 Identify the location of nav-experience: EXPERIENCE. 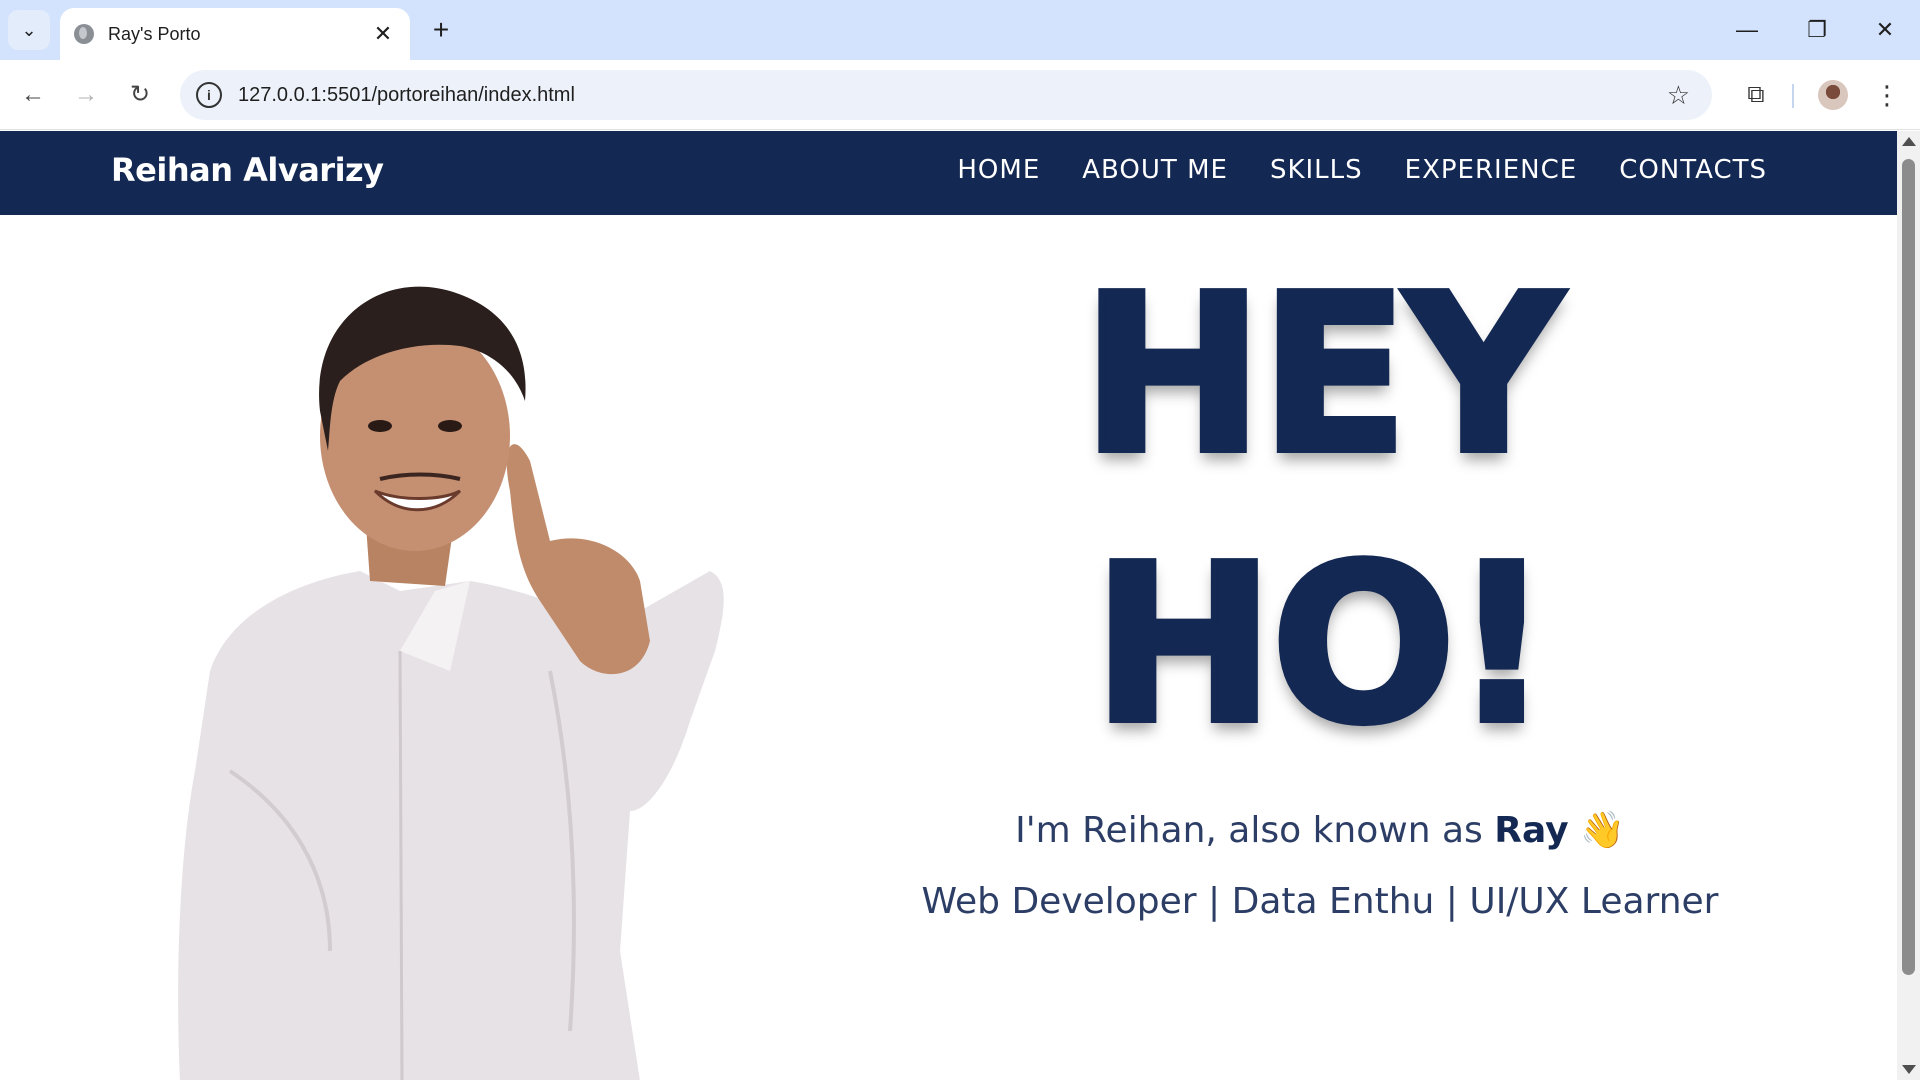
(1491, 170).